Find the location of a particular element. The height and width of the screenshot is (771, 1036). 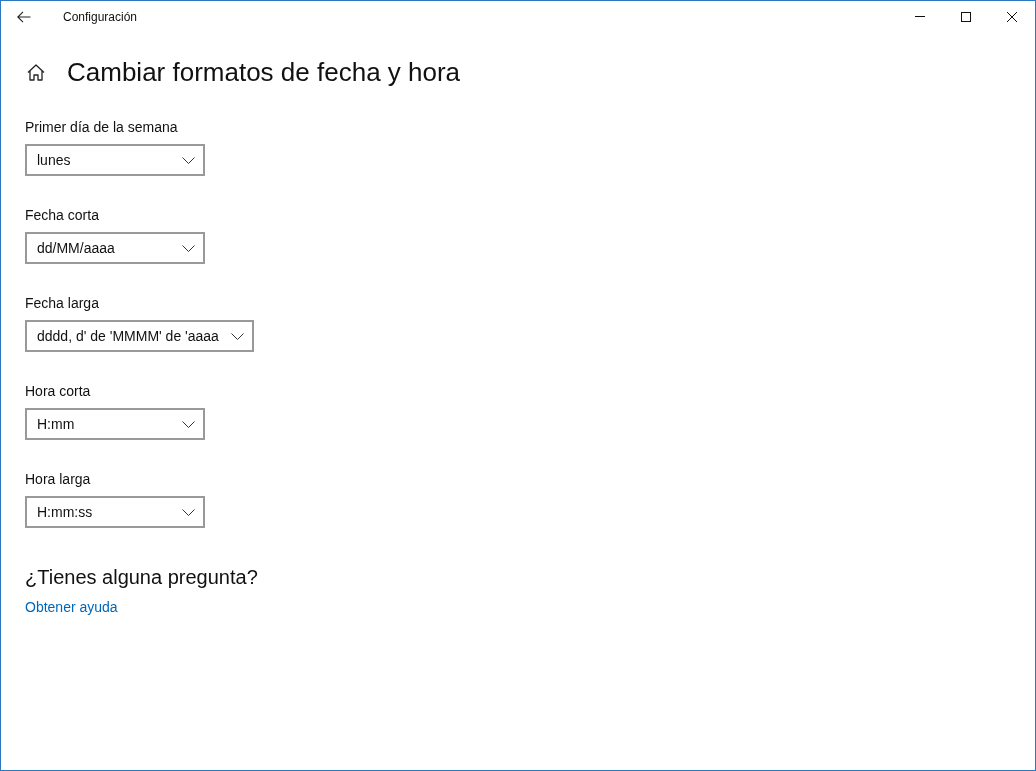

home-button is located at coordinates (36, 72).